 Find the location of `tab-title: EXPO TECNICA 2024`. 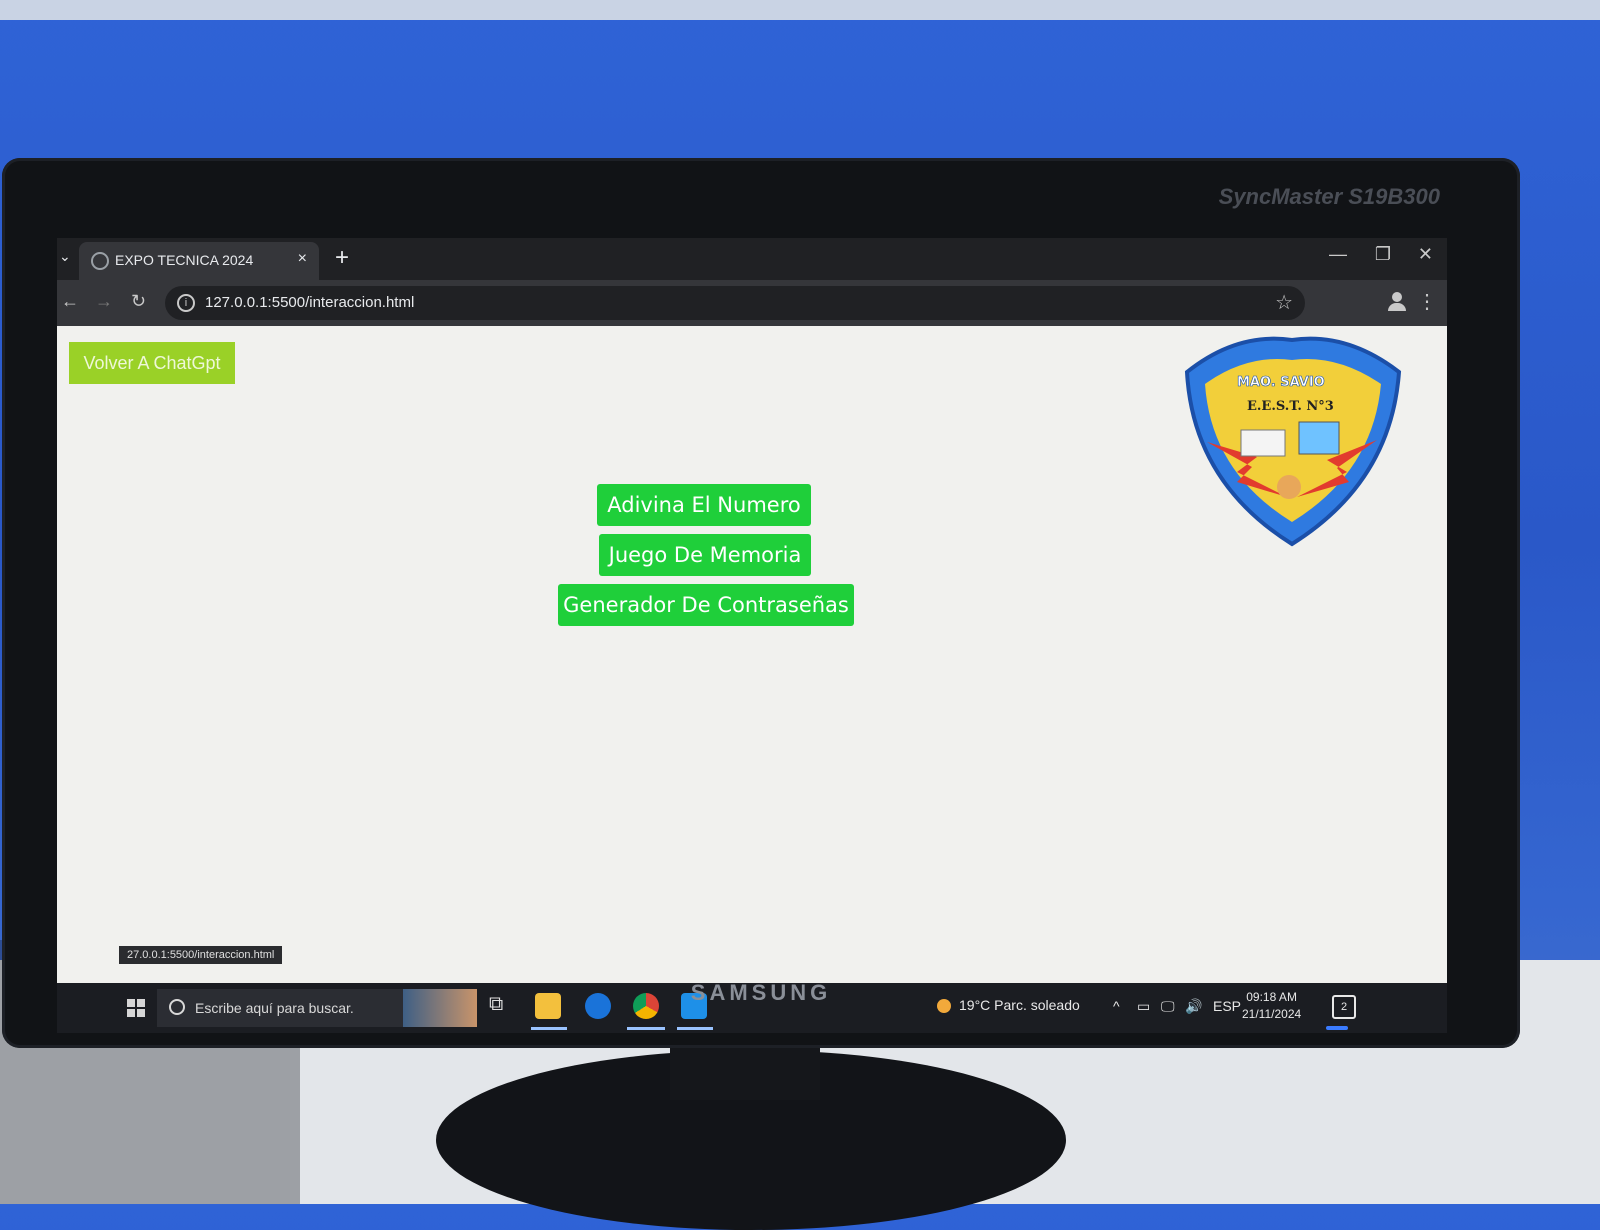

tab-title: EXPO TECNICA 2024 is located at coordinates (184, 260).